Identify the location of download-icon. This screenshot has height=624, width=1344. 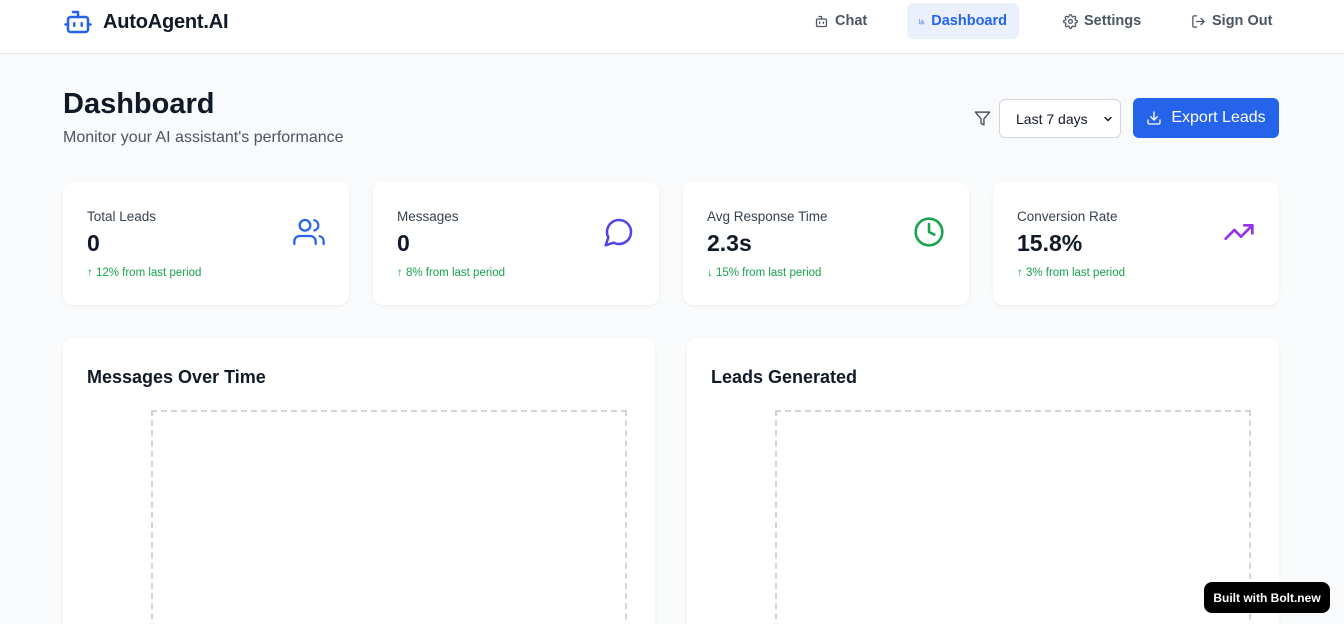
(1154, 118).